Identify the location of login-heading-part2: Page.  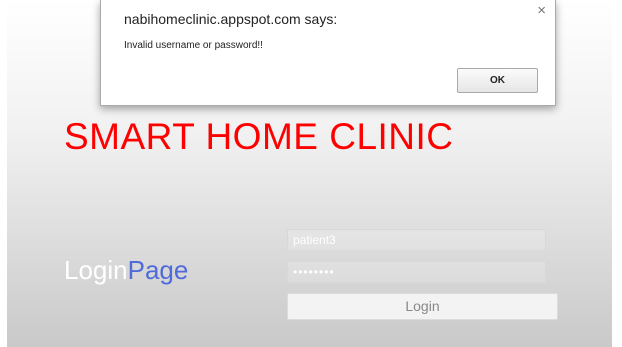
(158, 270).